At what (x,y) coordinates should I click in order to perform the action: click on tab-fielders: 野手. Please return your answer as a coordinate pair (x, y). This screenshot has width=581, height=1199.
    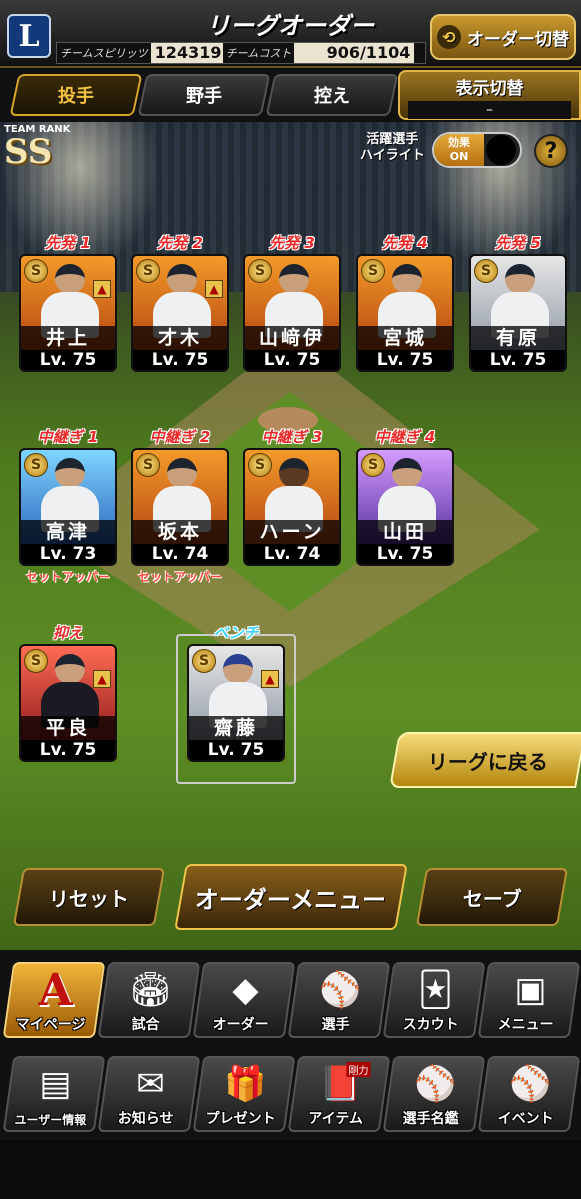
    Looking at the image, I should click on (204, 95).